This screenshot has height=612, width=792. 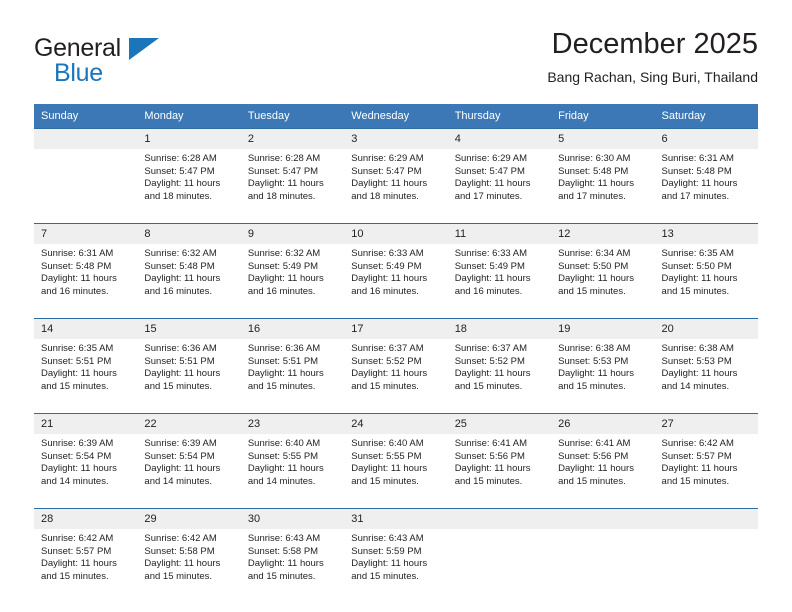 I want to click on day-number: 2, so click(x=292, y=138).